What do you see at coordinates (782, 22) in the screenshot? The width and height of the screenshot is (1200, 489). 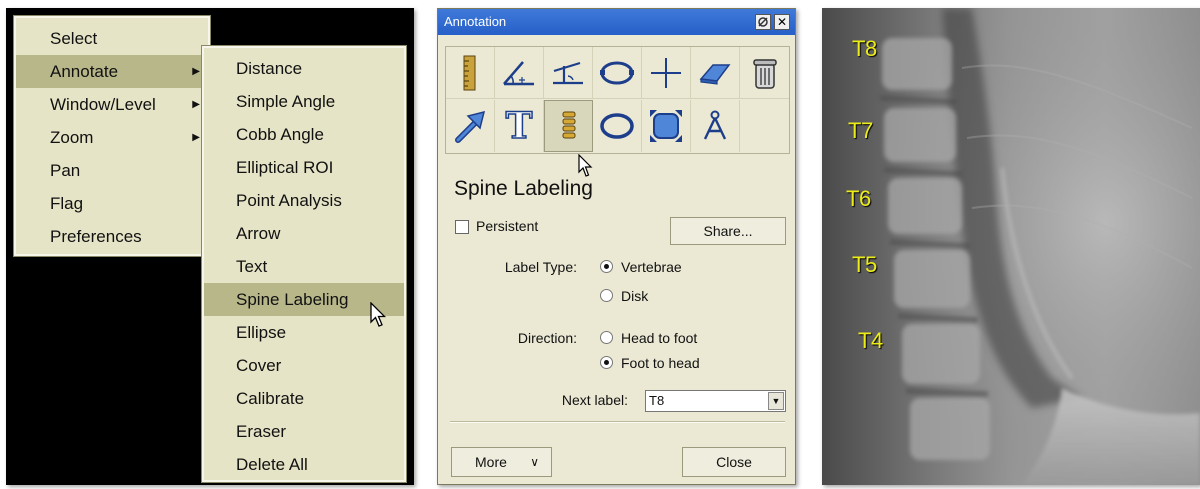 I see `close-icon: ✕` at bounding box center [782, 22].